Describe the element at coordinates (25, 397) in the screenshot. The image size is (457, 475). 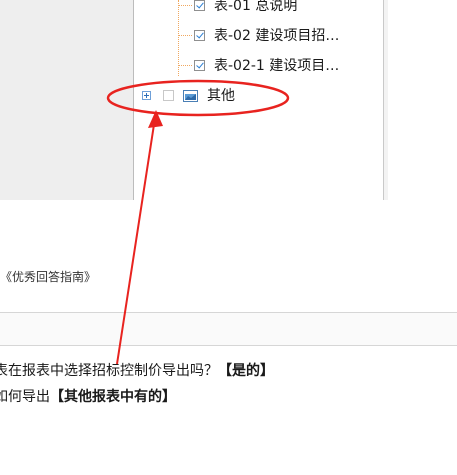
I see `answer-text: 如何导出` at that location.